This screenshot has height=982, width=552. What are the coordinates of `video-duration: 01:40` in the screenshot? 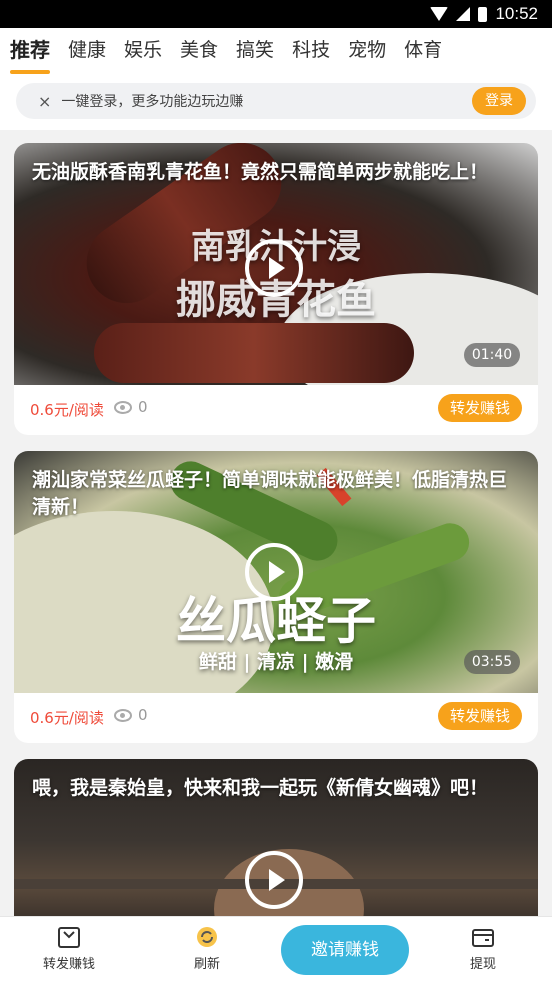 It's located at (492, 355).